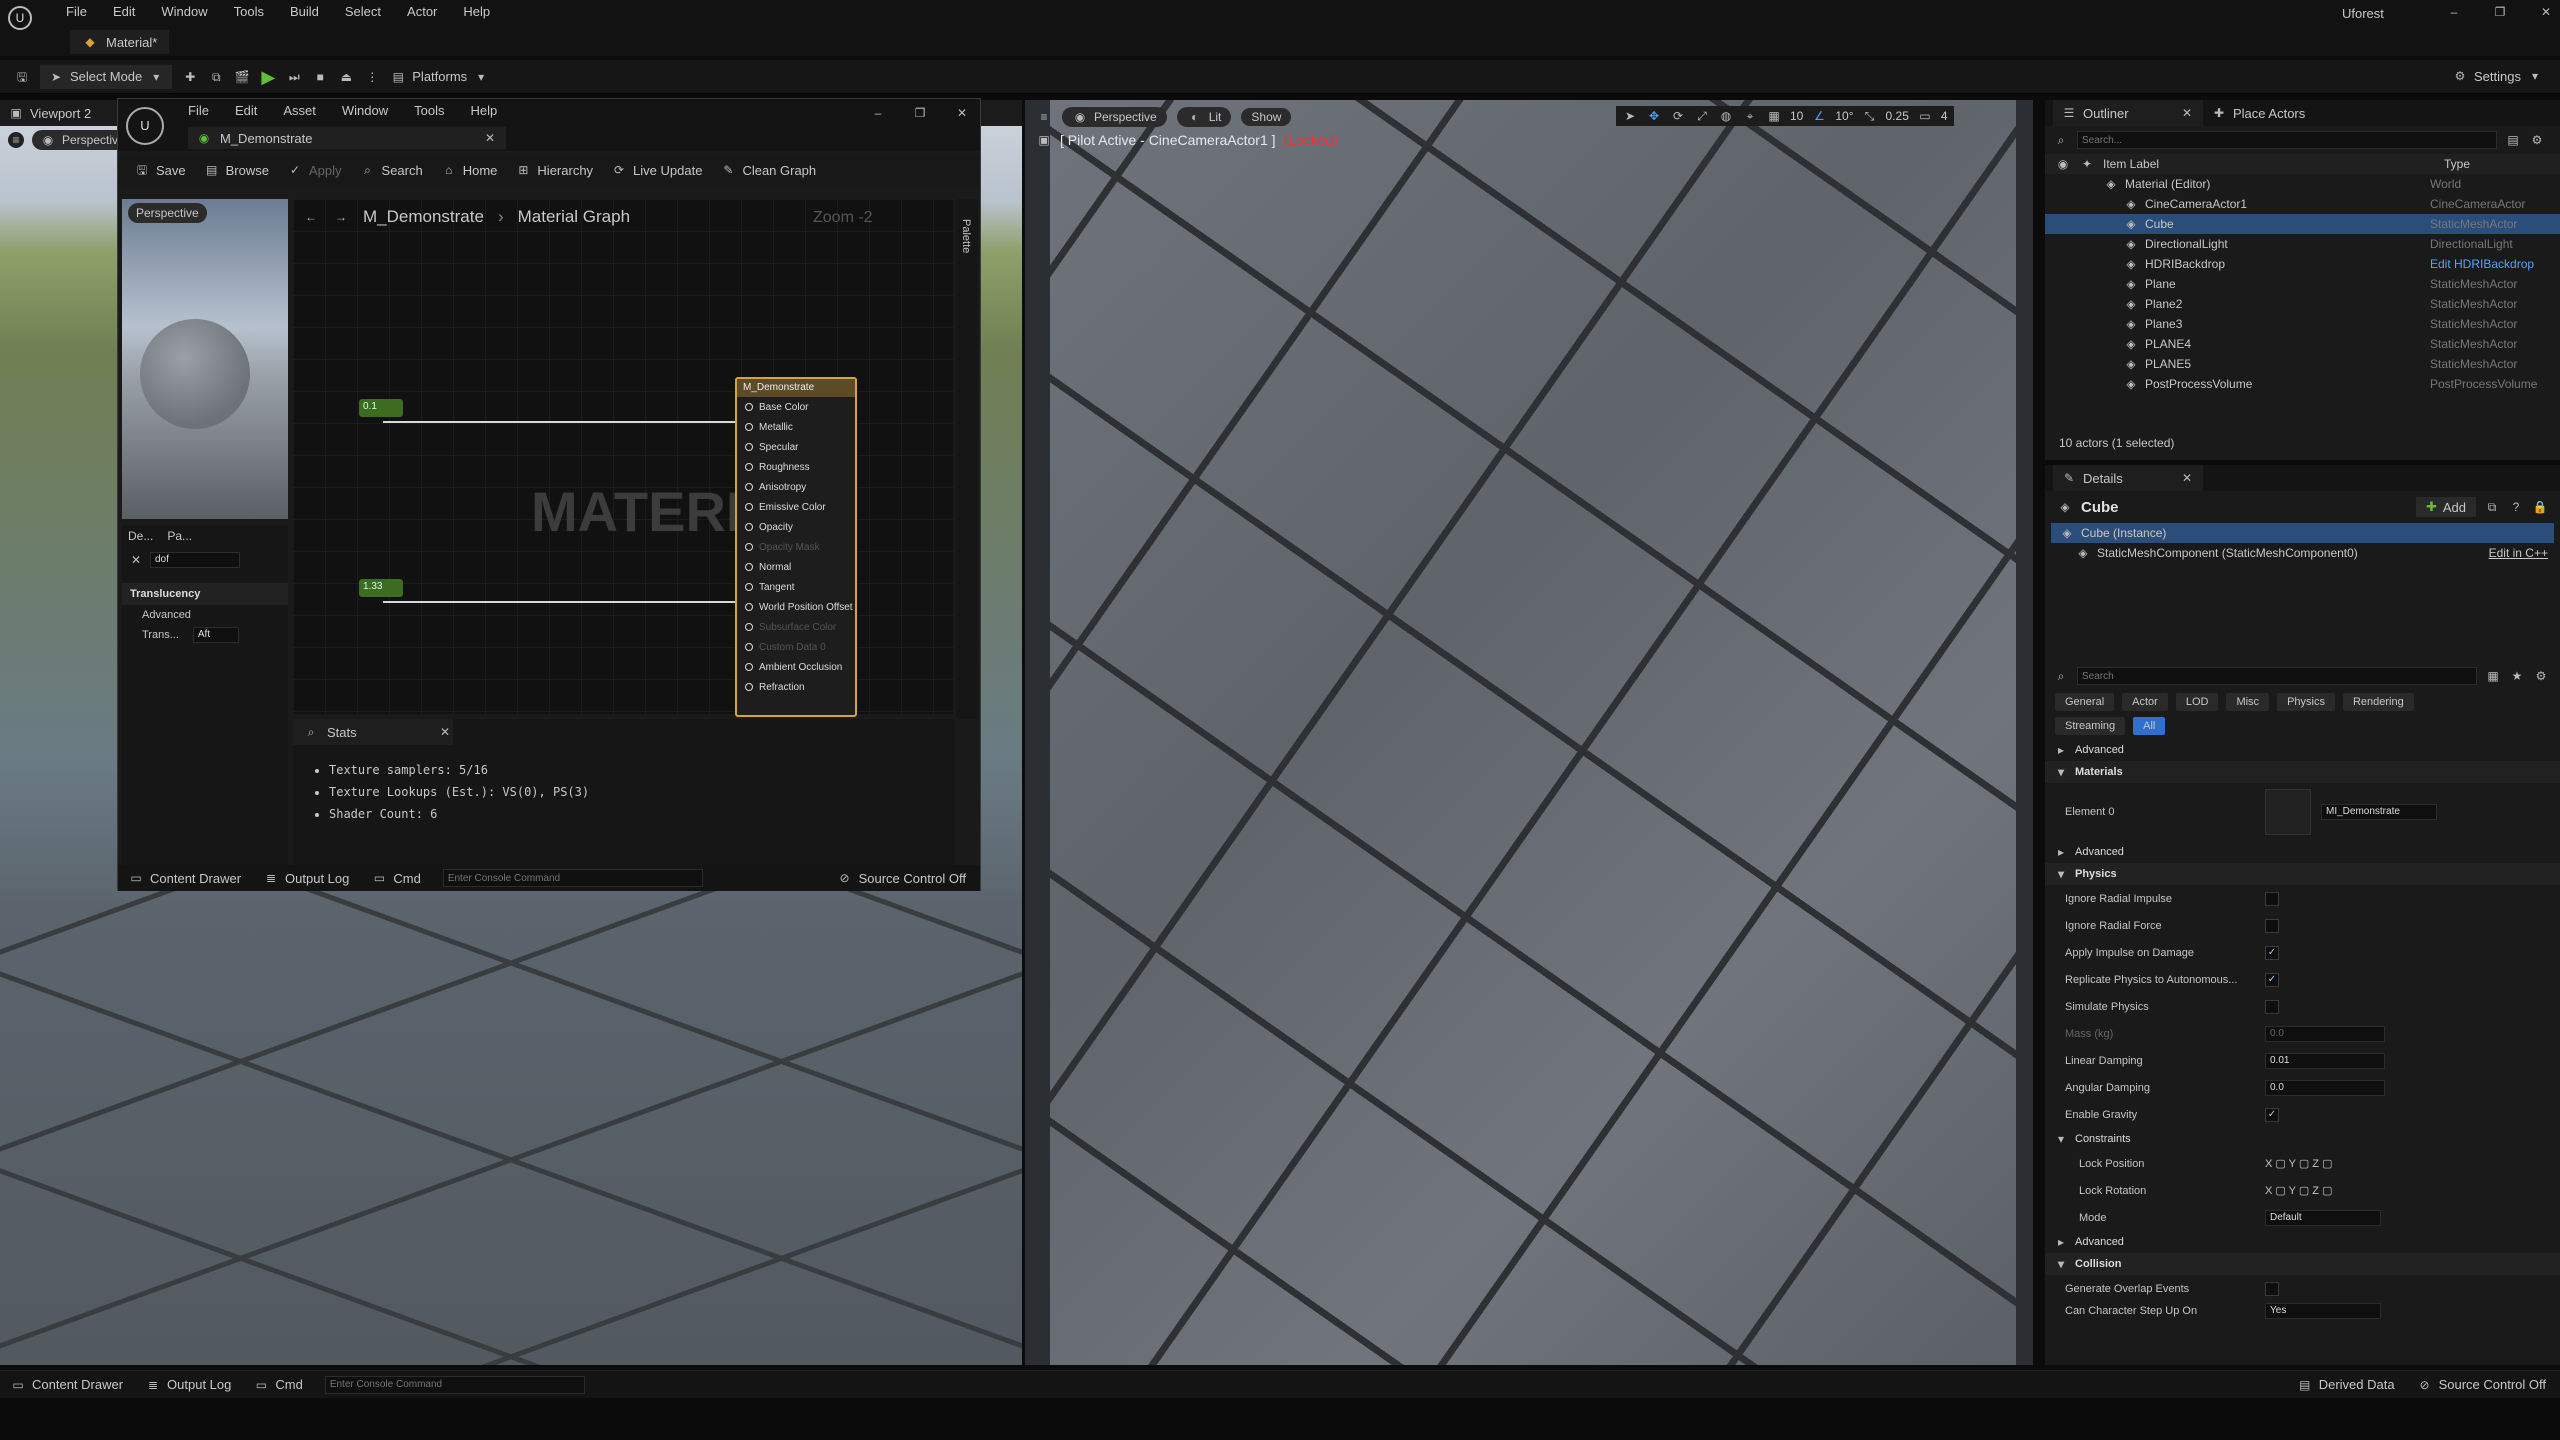  What do you see at coordinates (2197, 702) in the screenshot?
I see `filter-chip: LOD` at bounding box center [2197, 702].